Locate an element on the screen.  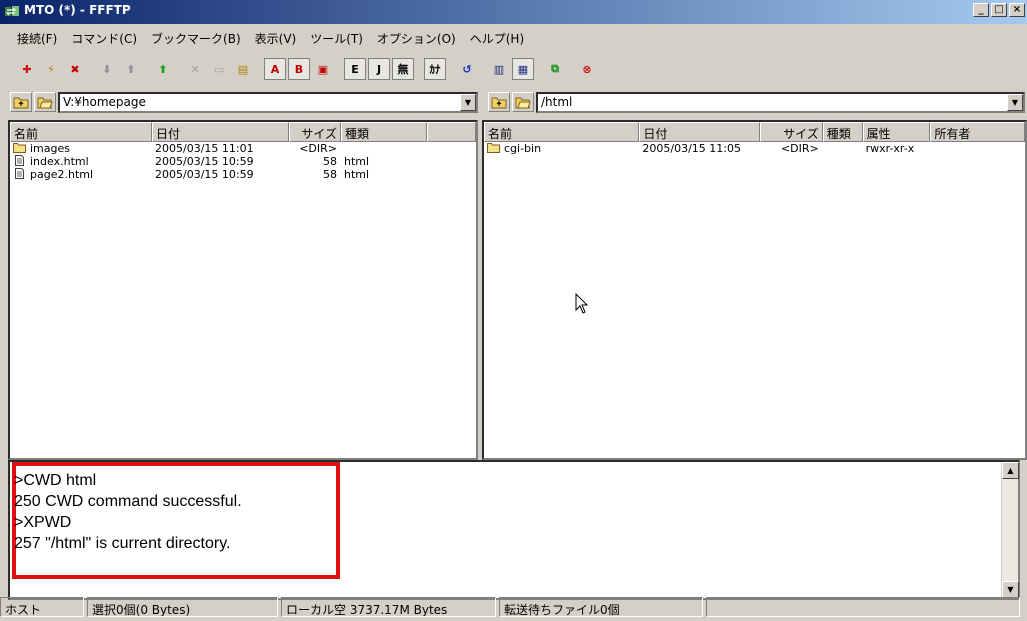
remote-col-date: 日付 is located at coordinates (699, 132).